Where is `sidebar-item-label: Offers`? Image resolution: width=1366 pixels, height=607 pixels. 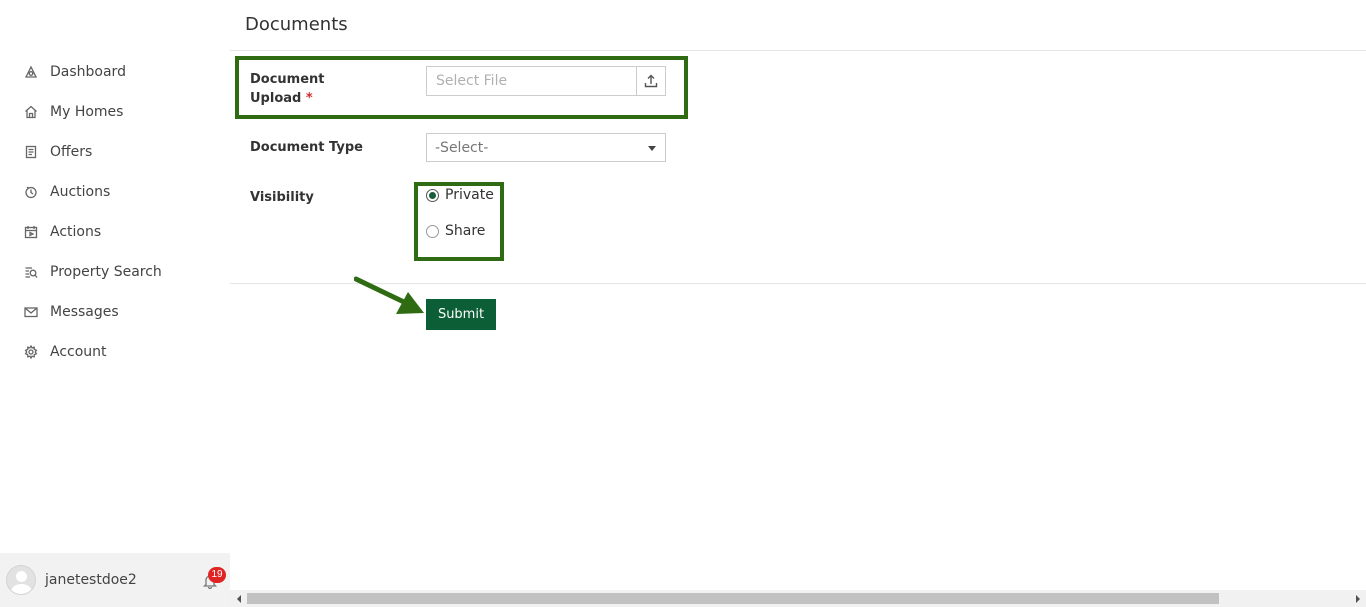 sidebar-item-label: Offers is located at coordinates (71, 152).